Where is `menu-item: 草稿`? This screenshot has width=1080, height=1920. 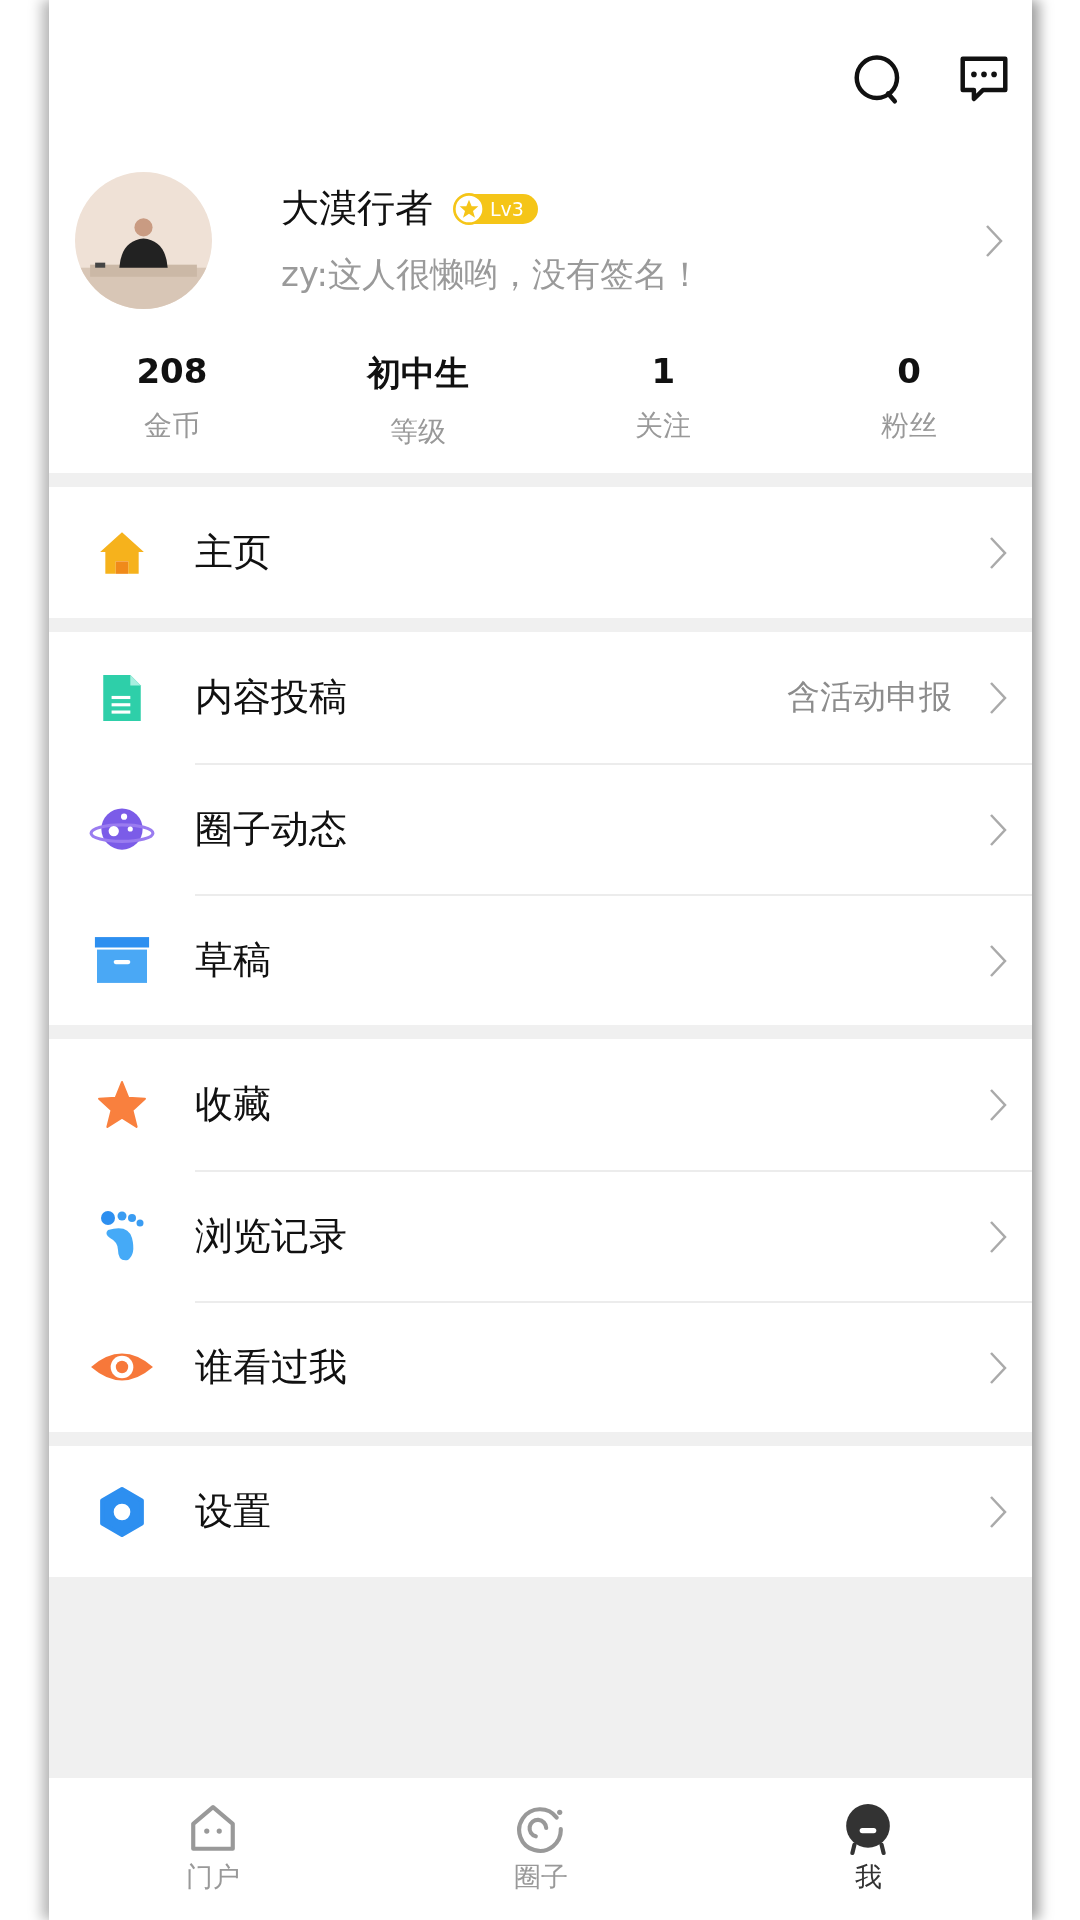 menu-item: 草稿 is located at coordinates (540, 959).